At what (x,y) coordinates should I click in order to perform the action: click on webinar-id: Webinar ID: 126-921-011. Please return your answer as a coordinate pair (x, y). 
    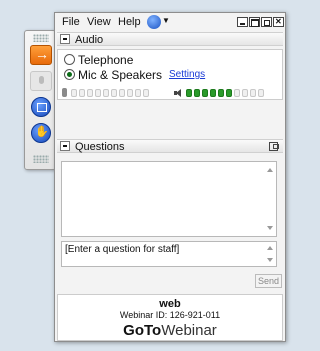
    Looking at the image, I should click on (170, 315).